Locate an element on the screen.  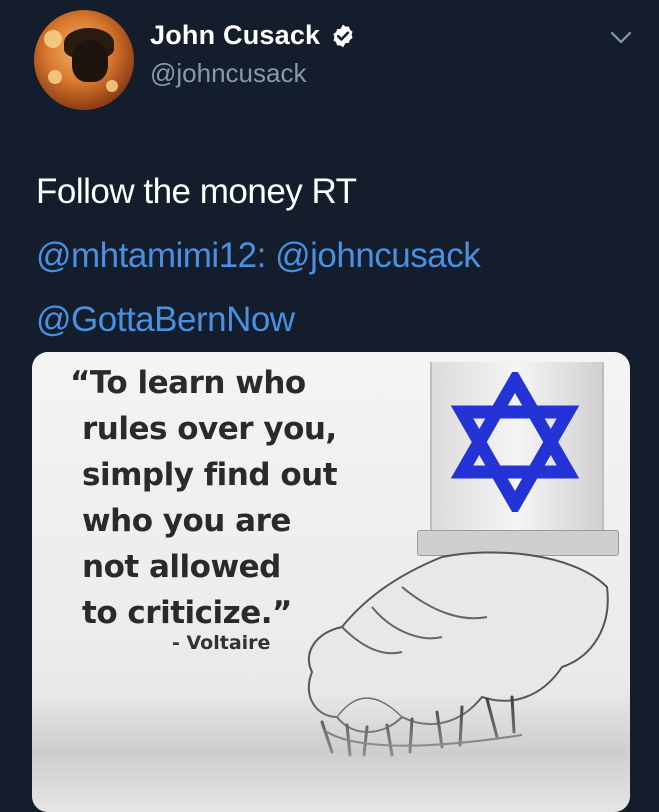
author-name-row: John Cusack is located at coordinates (253, 35).